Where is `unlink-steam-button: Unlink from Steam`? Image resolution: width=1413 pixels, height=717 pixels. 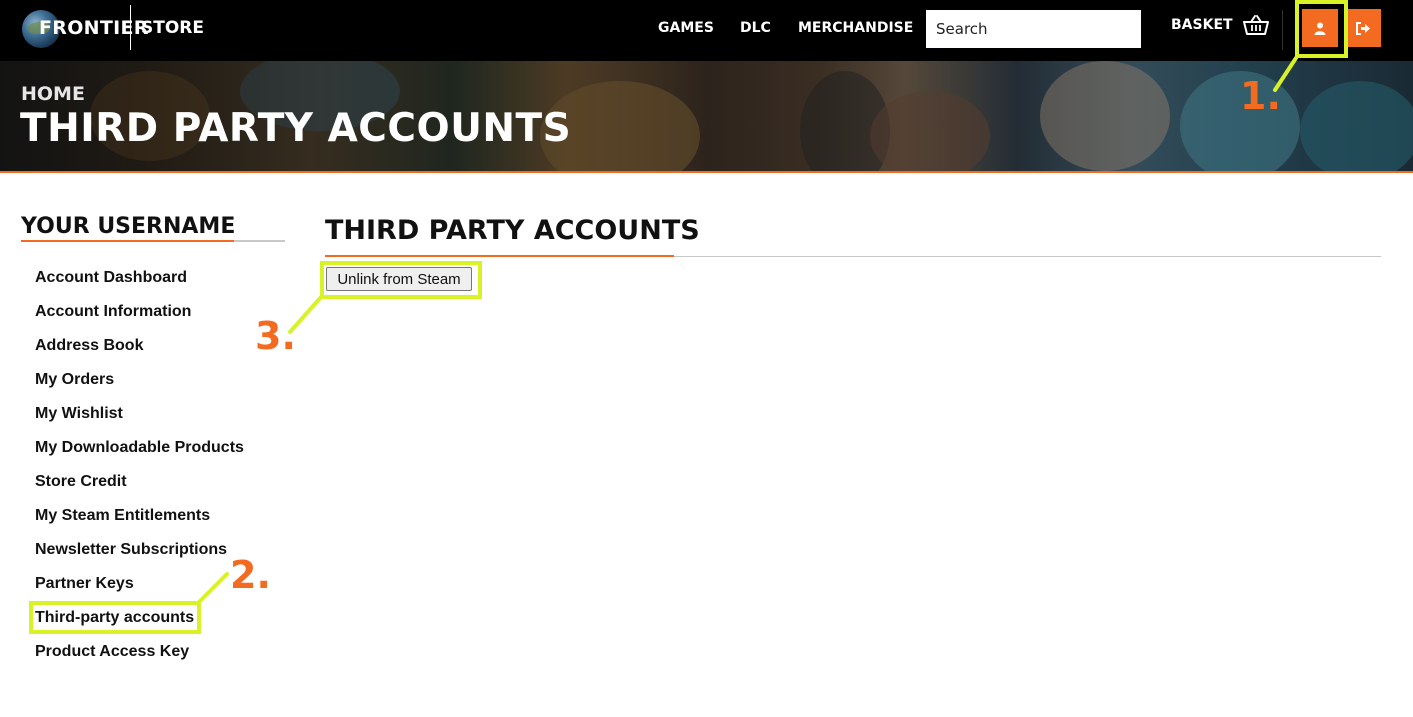
unlink-steam-button: Unlink from Steam is located at coordinates (399, 279).